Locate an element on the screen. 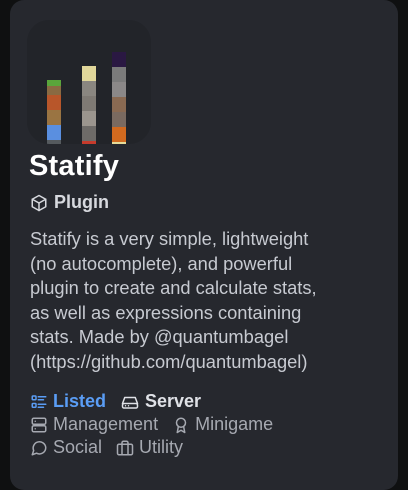  category-label: Social is located at coordinates (78, 447).